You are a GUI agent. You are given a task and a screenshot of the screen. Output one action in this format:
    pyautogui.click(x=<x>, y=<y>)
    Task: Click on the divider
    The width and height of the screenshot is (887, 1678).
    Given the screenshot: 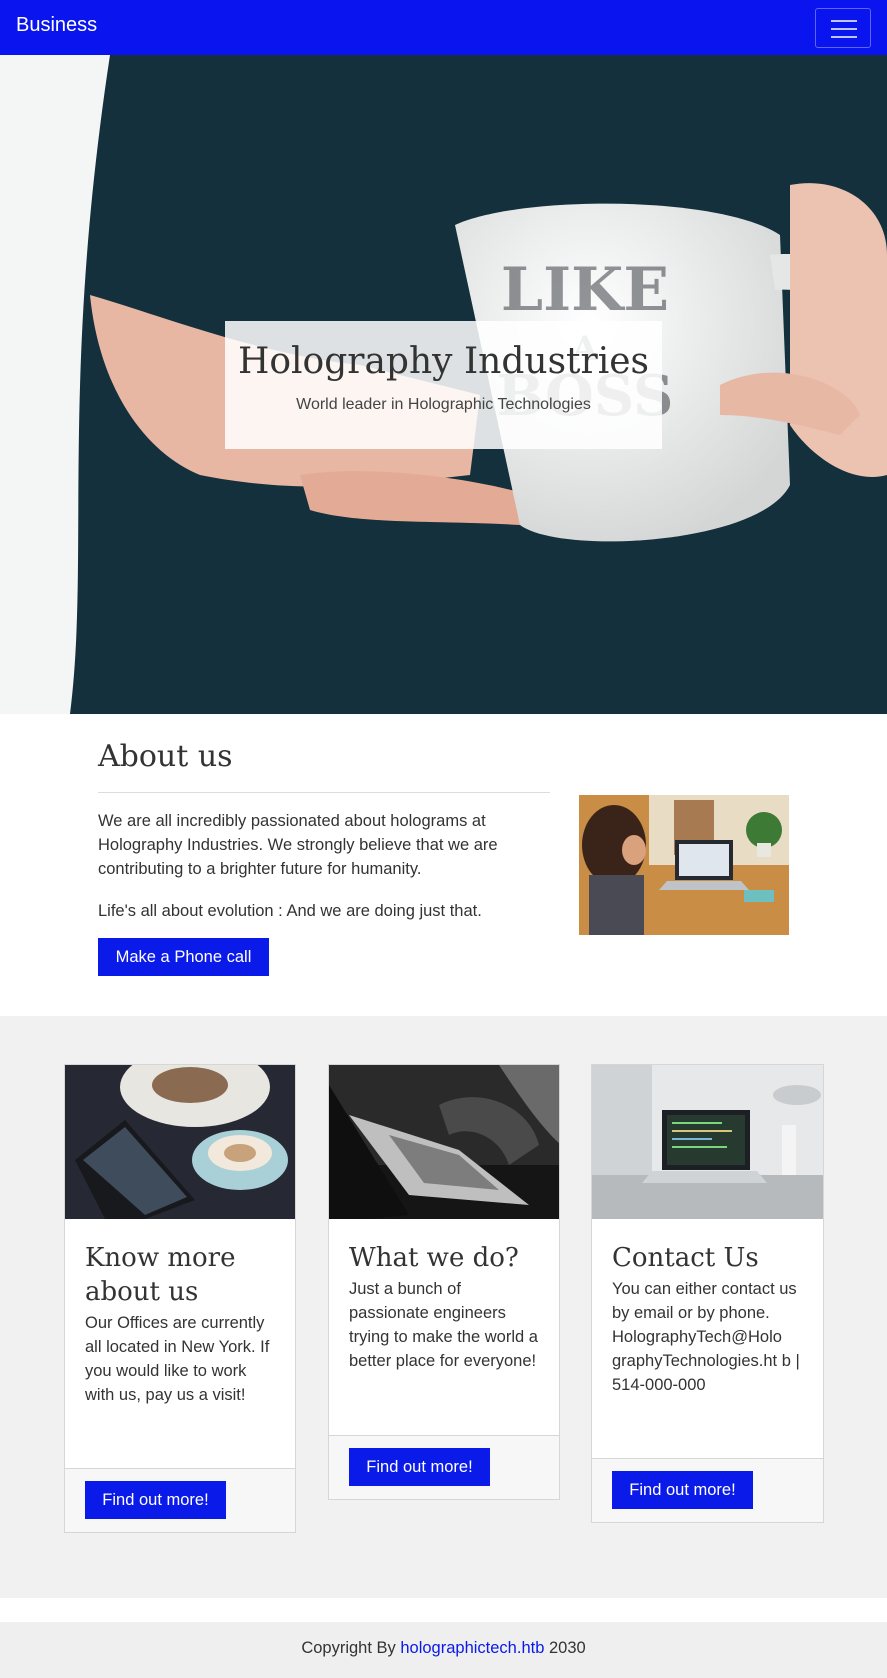 What is the action you would take?
    pyautogui.click(x=324, y=792)
    